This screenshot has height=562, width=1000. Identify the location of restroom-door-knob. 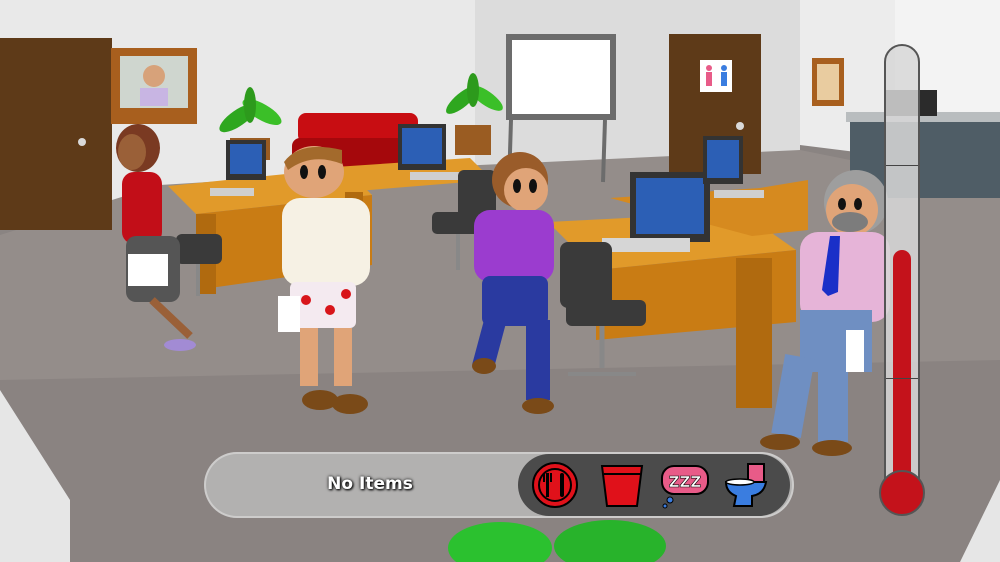
(740, 126).